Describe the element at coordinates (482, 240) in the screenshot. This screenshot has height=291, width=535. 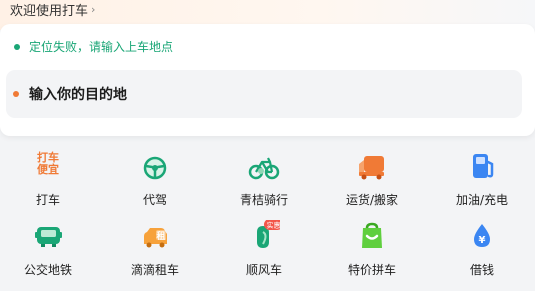
I see `yen-icon-text: ¥` at that location.